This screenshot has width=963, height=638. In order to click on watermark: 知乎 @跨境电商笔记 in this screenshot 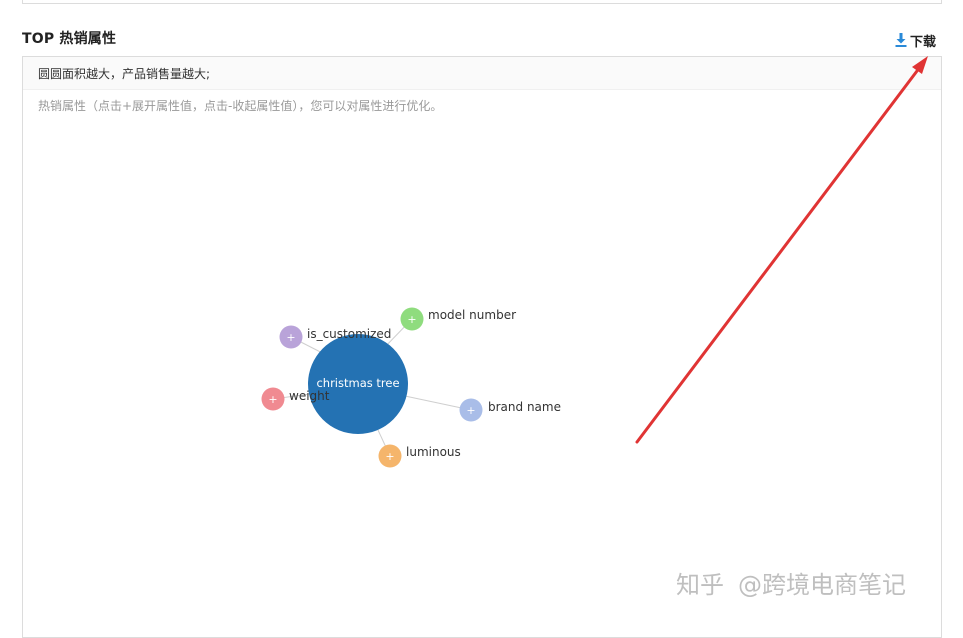, I will do `click(791, 582)`.